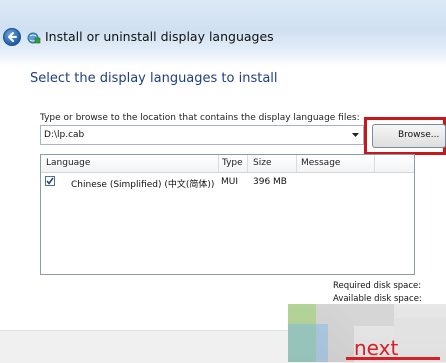 The width and height of the screenshot is (446, 363). I want to click on table-row: Chinese (Simplified) (中文(简体)) MUI 396 MB, so click(227, 182).